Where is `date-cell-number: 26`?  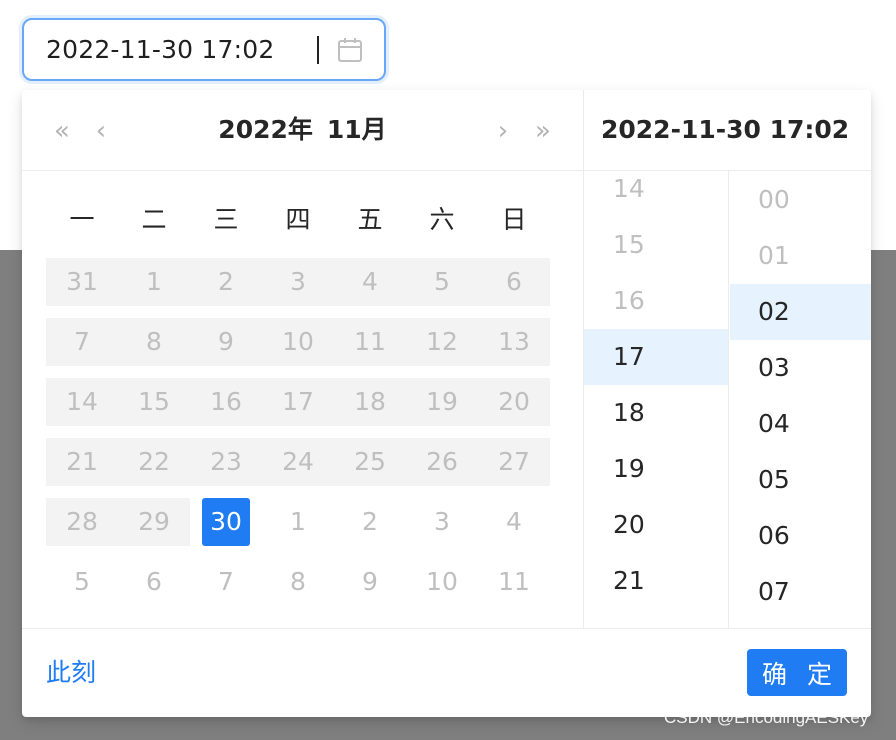 date-cell-number: 26 is located at coordinates (442, 461).